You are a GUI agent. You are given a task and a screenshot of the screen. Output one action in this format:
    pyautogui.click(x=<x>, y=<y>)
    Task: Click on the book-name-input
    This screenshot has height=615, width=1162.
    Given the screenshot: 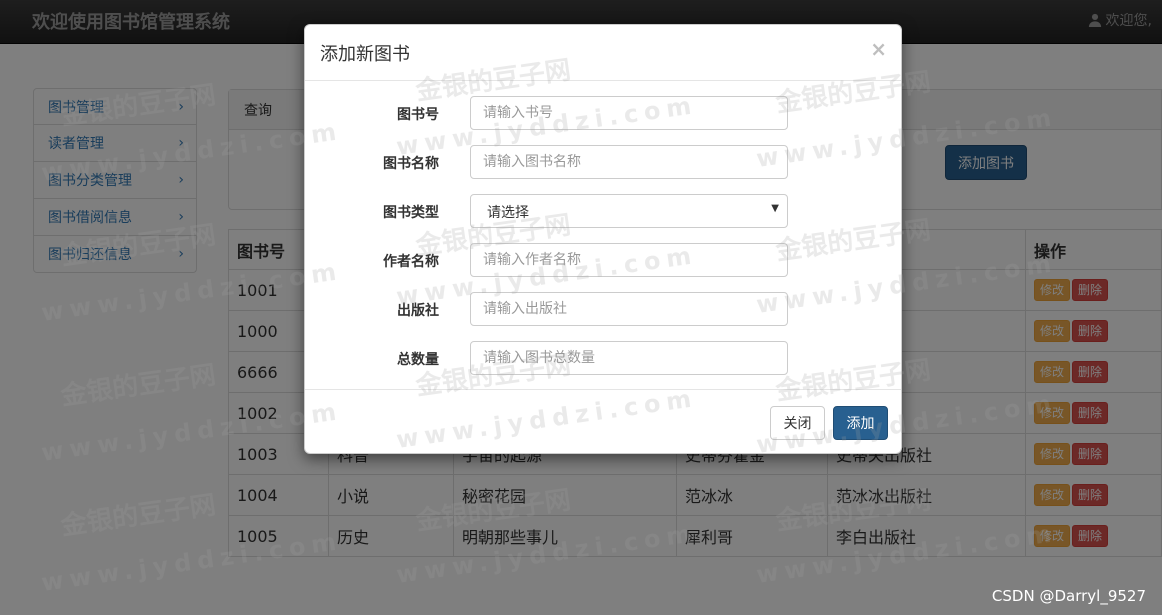 What is the action you would take?
    pyautogui.click(x=629, y=162)
    